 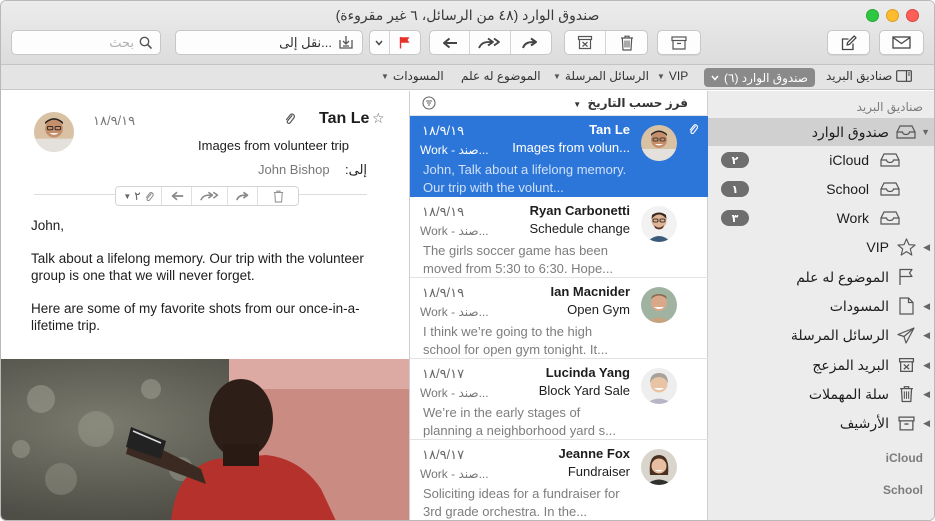 I want to click on attached-photo, so click(x=205, y=439).